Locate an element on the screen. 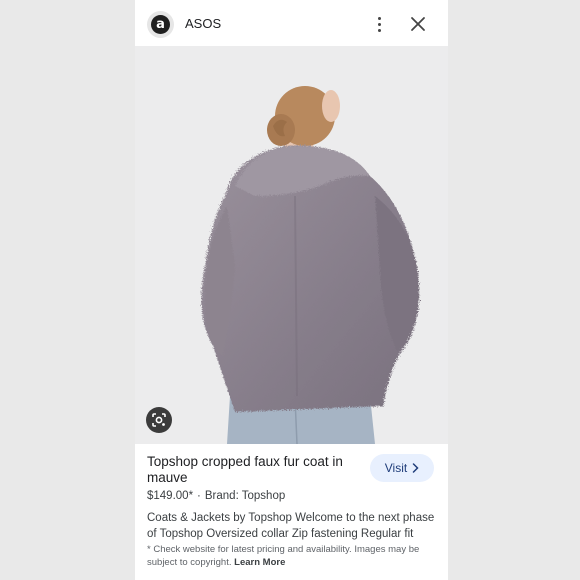 The image size is (580, 580). learn-more-link: Learn More is located at coordinates (259, 562).